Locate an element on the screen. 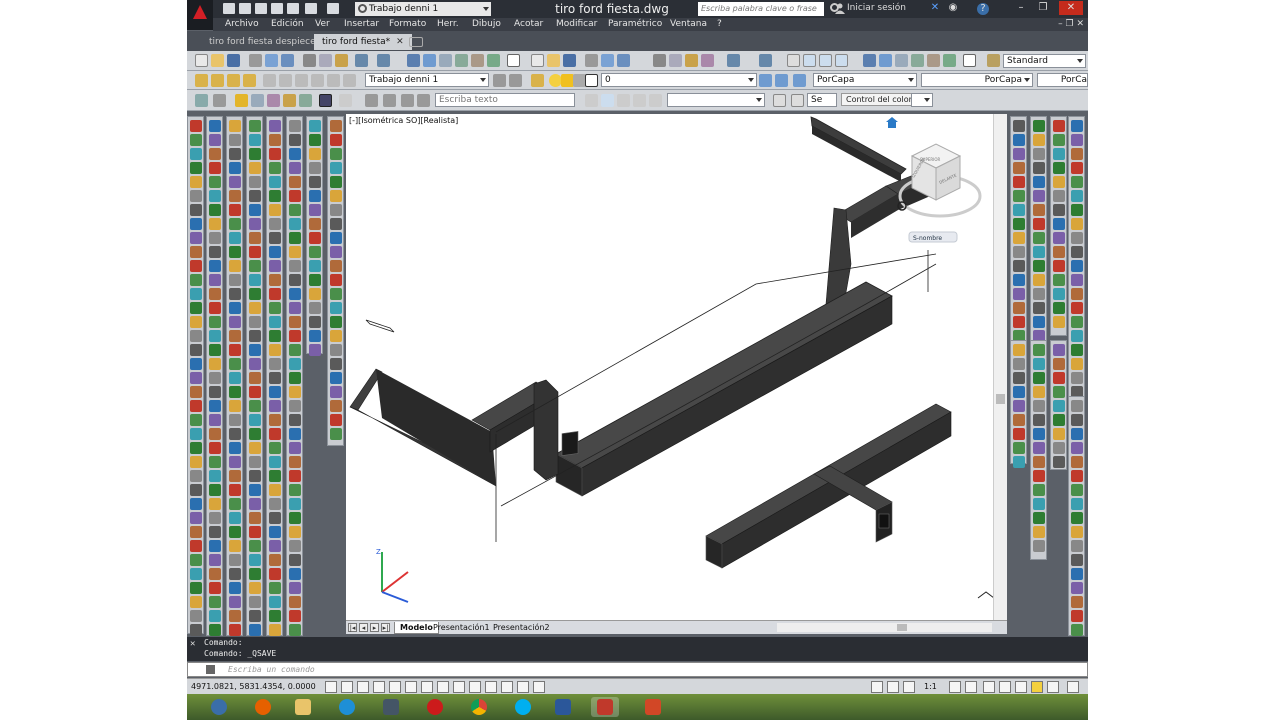  menu-acotar: Acotar is located at coordinates (528, 24).